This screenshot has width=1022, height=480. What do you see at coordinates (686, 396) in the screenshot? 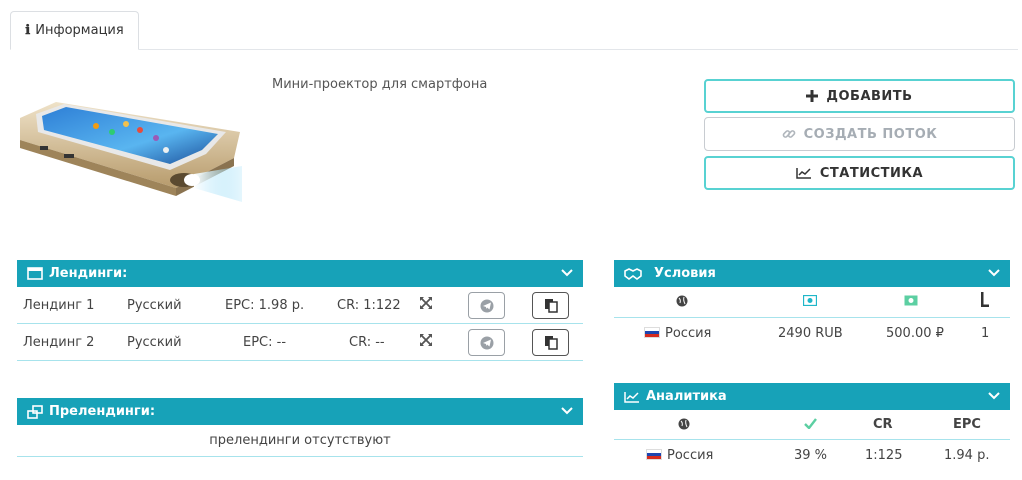
I see `analytics-panel-title: Аналитика` at bounding box center [686, 396].